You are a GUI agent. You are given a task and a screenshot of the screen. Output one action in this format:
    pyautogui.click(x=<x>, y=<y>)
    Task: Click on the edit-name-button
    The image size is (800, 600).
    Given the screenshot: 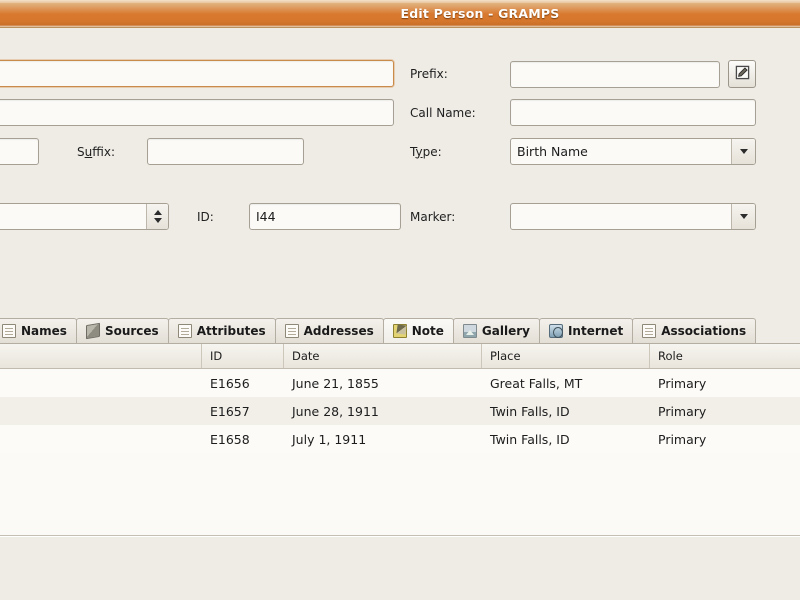 What is the action you would take?
    pyautogui.click(x=742, y=74)
    